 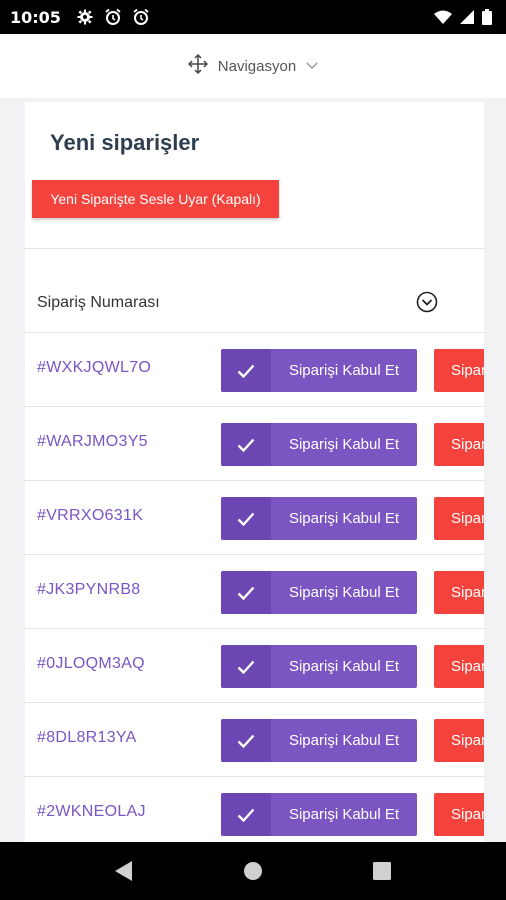 I want to click on table-row: #JK3PYNRB8 Siparişi Kabul Et Sipariş, so click(x=254, y=591).